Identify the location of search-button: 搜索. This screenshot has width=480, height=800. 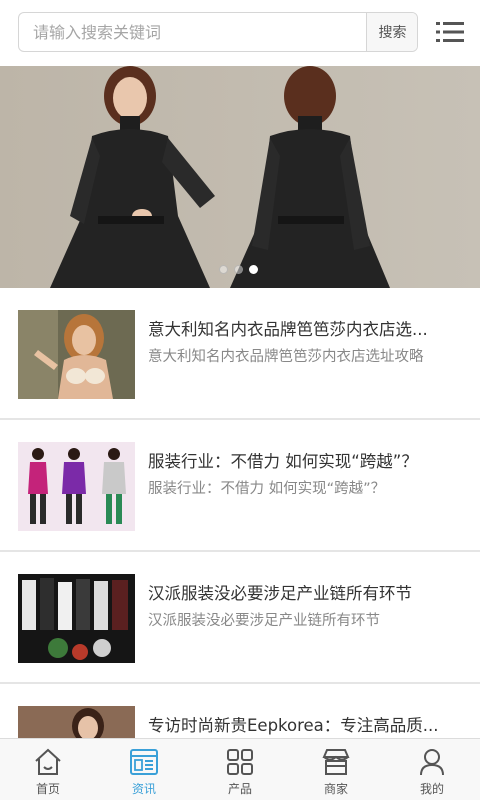
(391, 32).